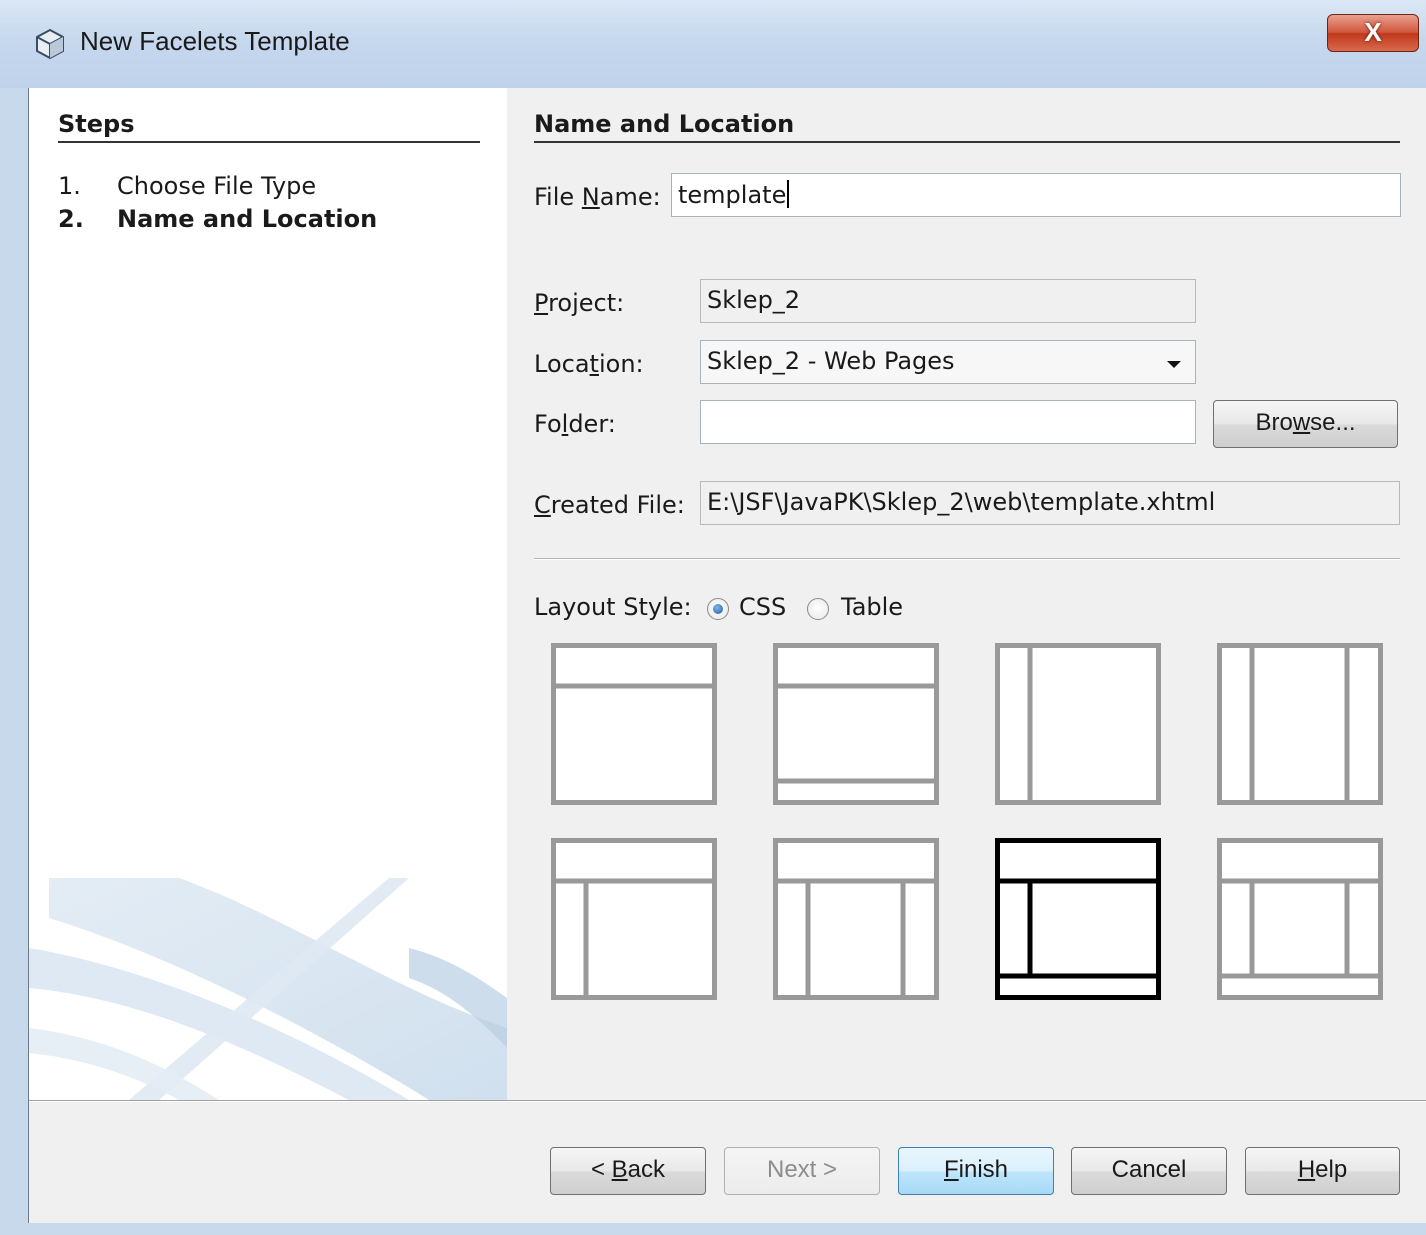 This screenshot has height=1235, width=1426. Describe the element at coordinates (247, 219) in the screenshot. I see `step-label: Name and Location` at that location.